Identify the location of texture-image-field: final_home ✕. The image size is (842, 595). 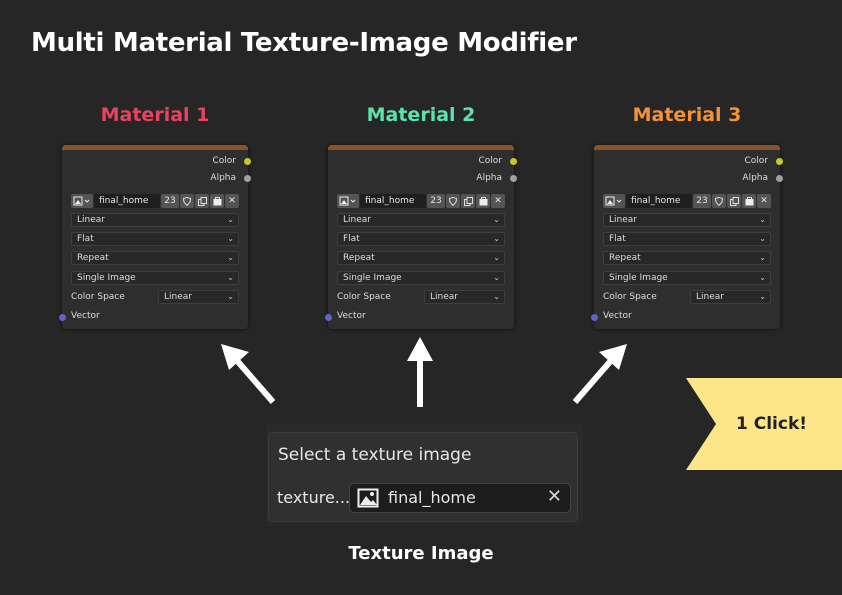
(460, 498).